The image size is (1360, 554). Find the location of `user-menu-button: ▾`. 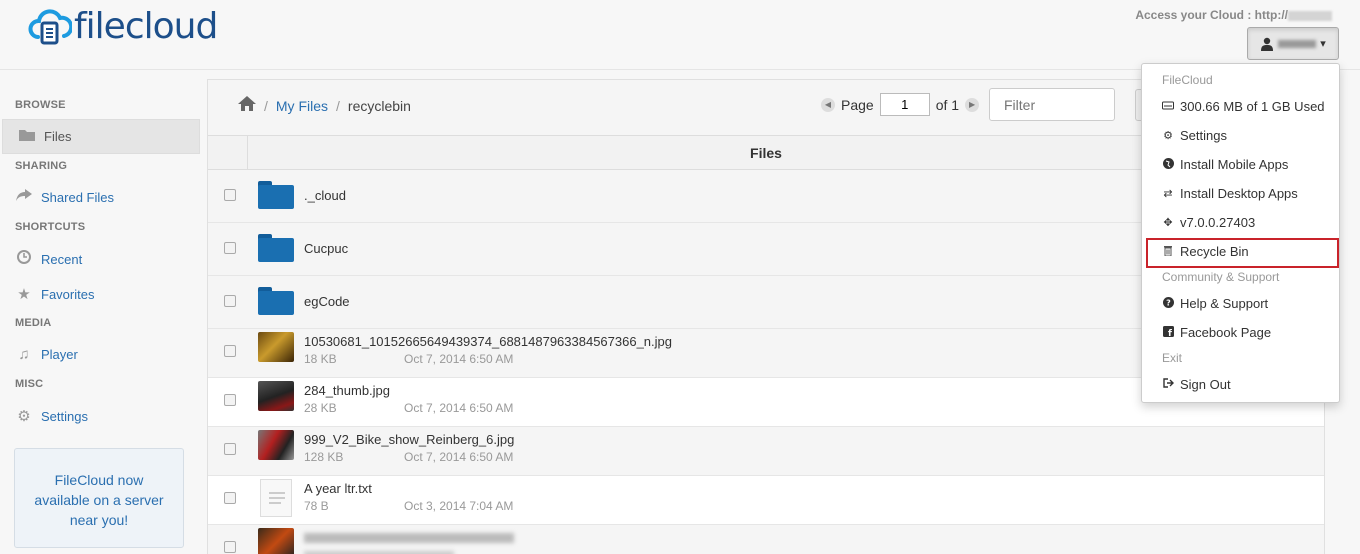

user-menu-button: ▾ is located at coordinates (1293, 43).